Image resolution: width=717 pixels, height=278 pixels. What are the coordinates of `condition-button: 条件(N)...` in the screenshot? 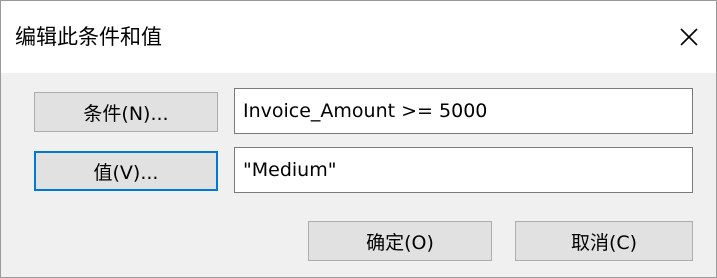 It's located at (126, 112).